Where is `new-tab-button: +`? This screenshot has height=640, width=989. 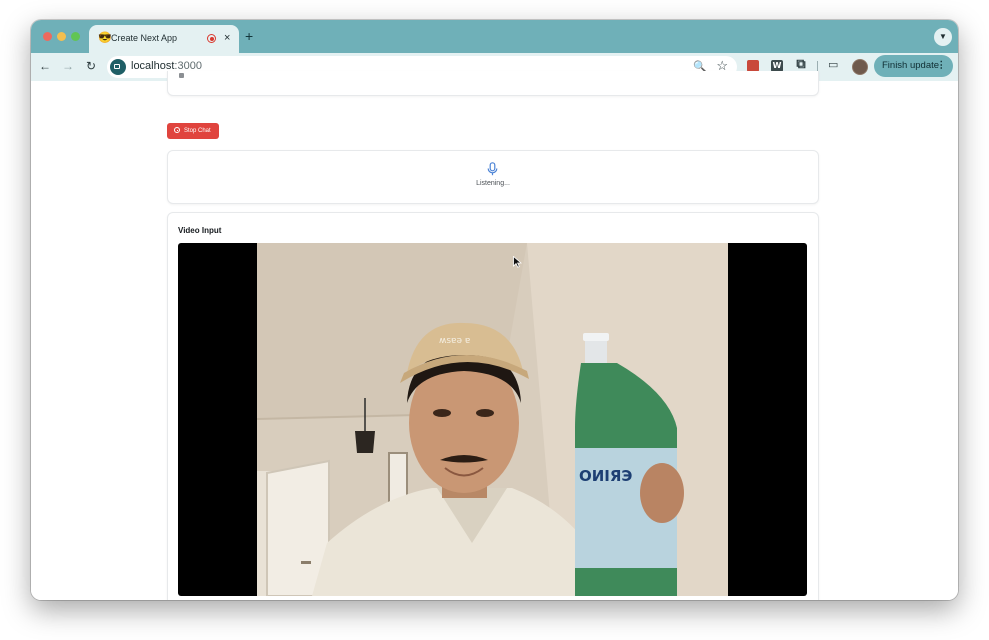 new-tab-button: + is located at coordinates (249, 36).